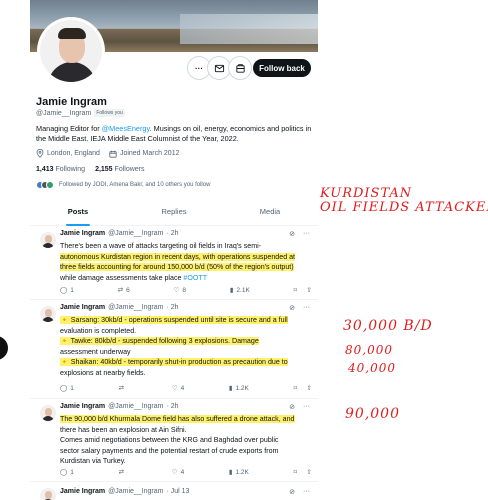  What do you see at coordinates (270, 211) in the screenshot?
I see `tab-media: Media` at bounding box center [270, 211].